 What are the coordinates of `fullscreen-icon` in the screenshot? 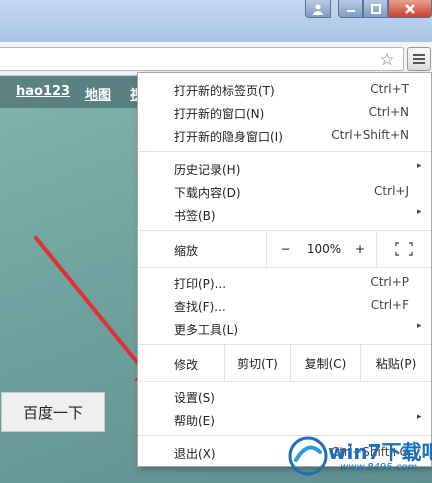 It's located at (404, 249).